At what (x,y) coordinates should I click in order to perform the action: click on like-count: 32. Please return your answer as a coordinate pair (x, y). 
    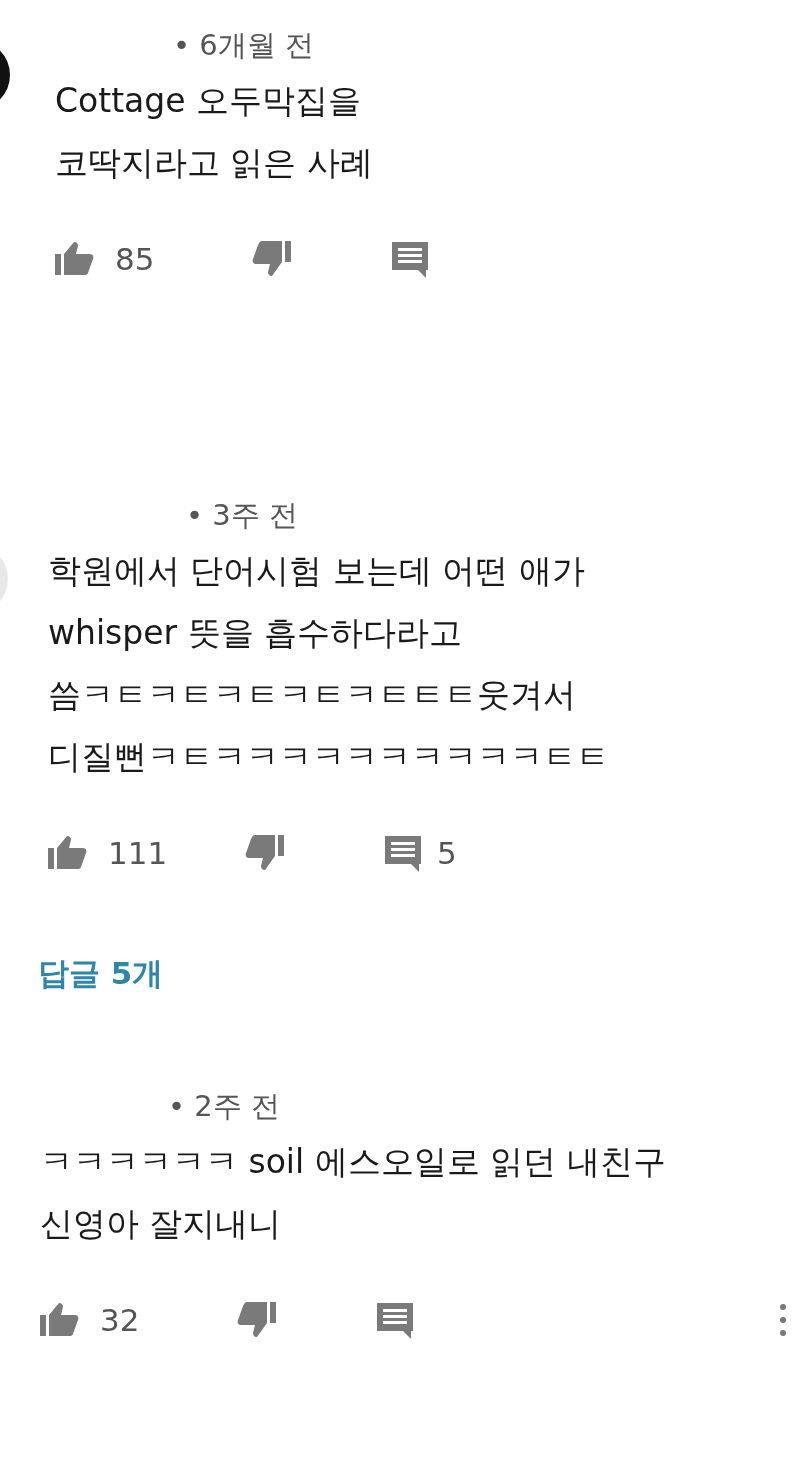
    Looking at the image, I should click on (120, 1320).